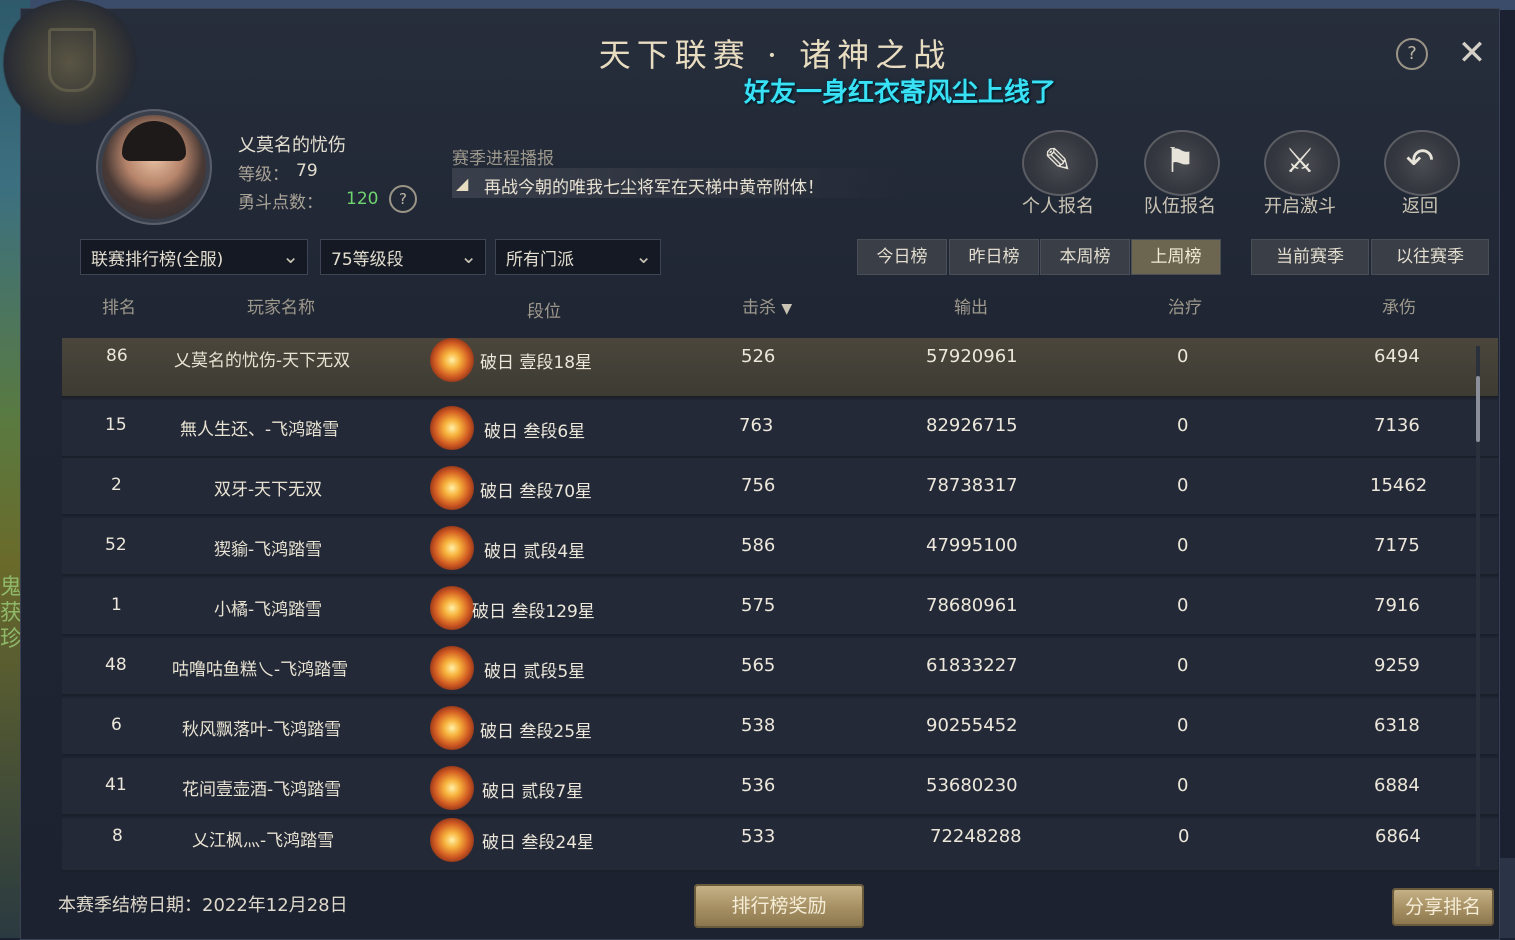  I want to click on close-icon: ✕, so click(1472, 53).